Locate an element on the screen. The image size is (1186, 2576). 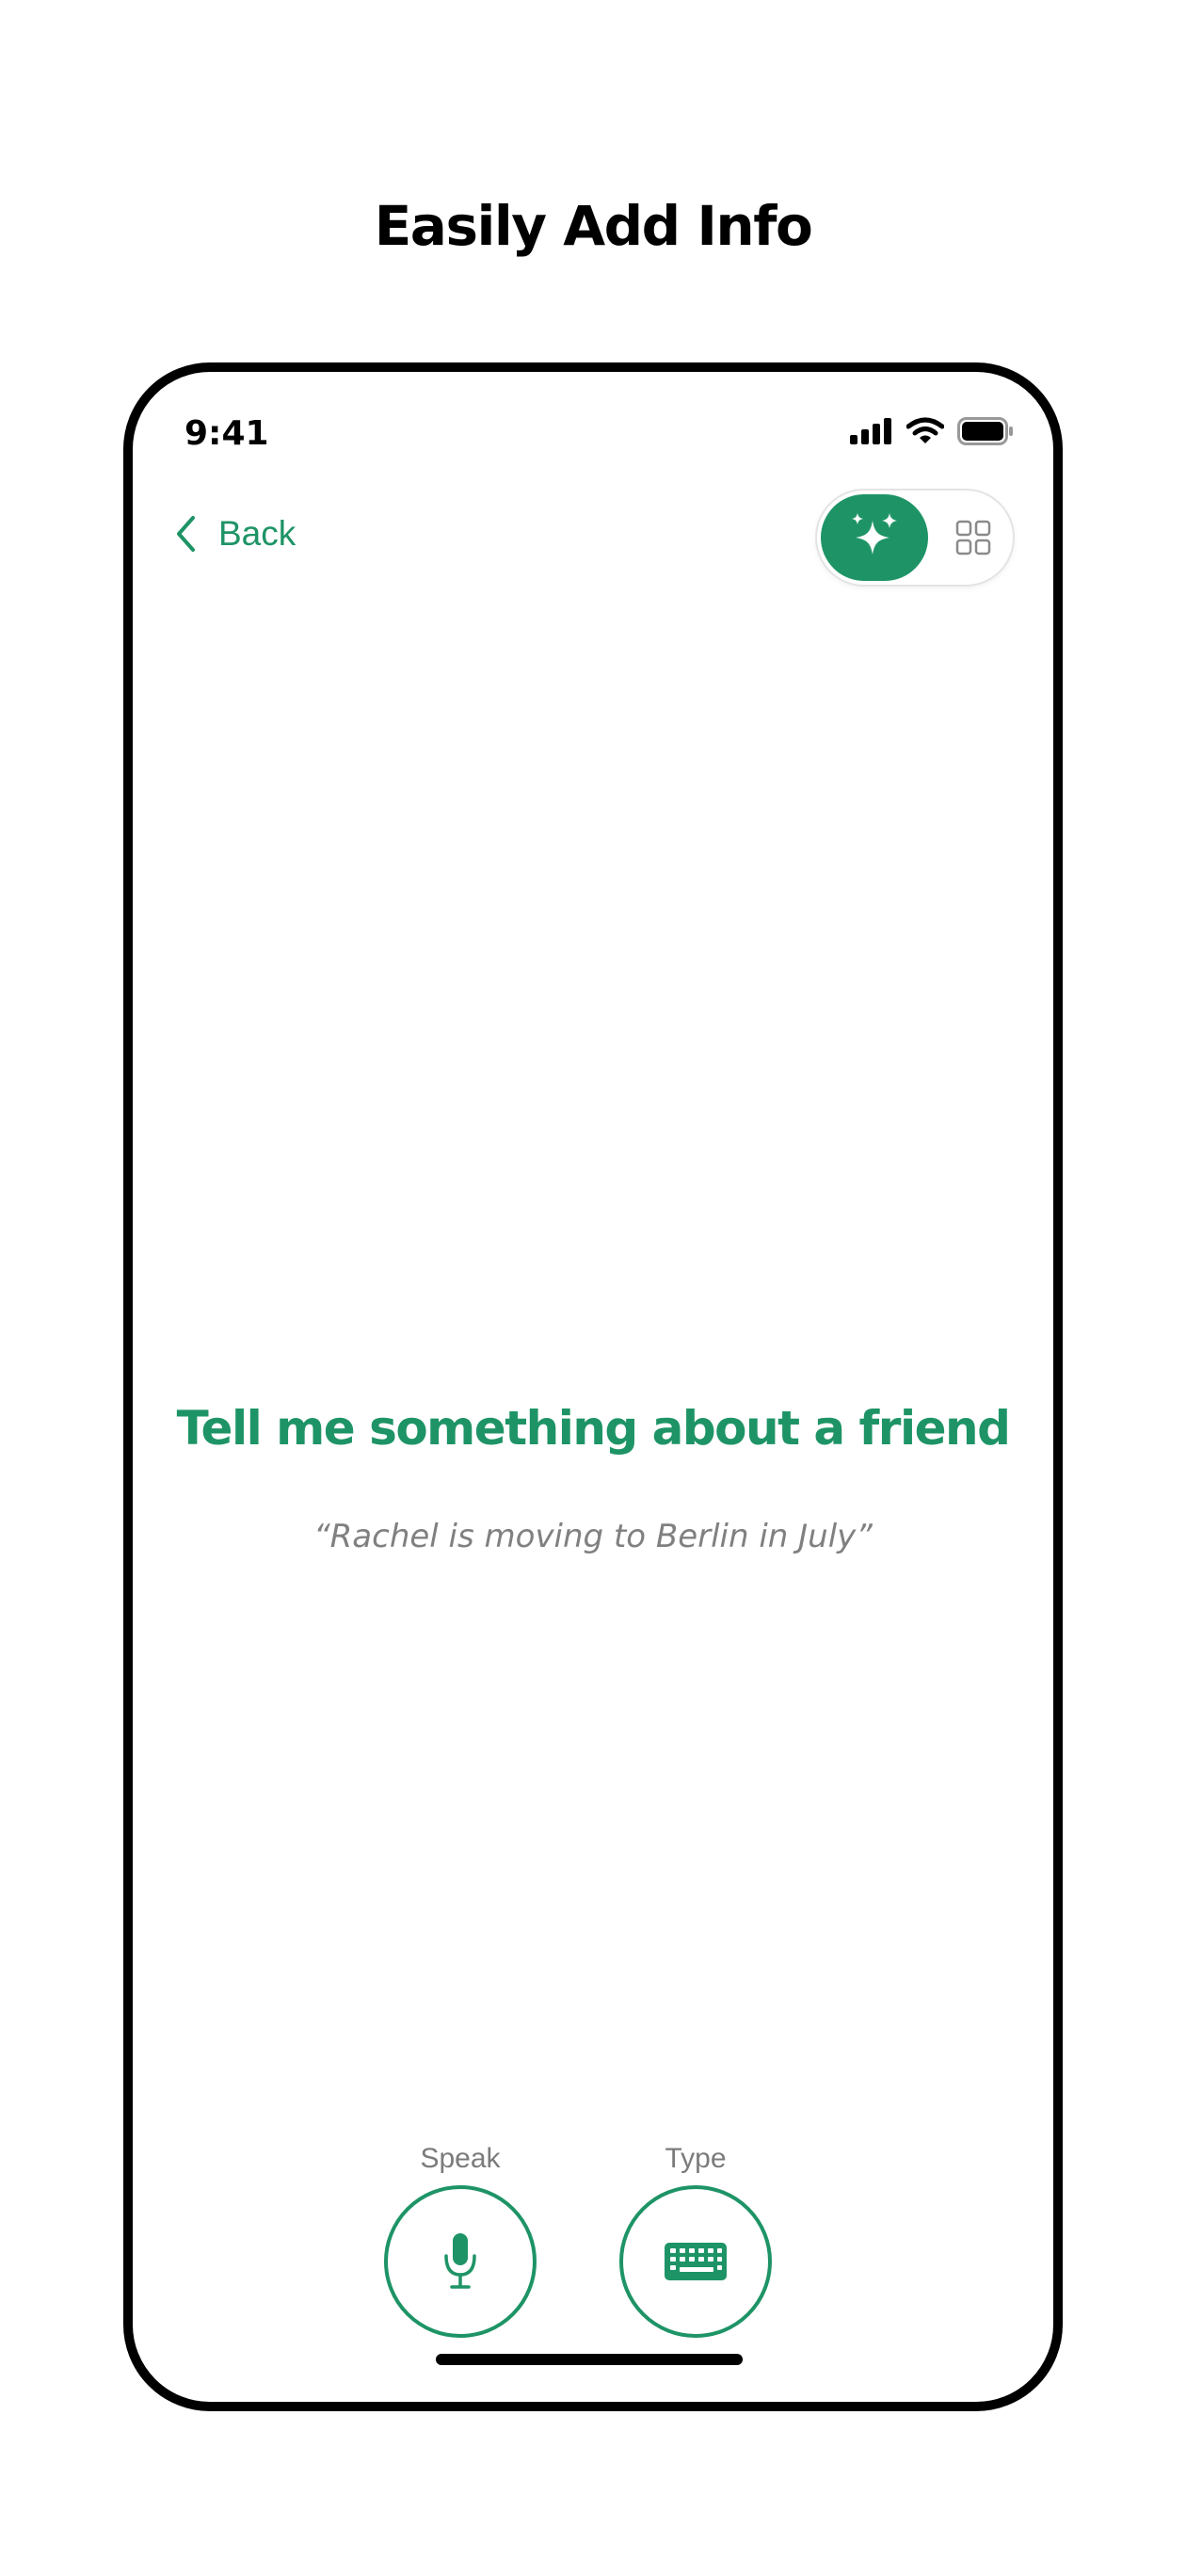
home-indicator is located at coordinates (589, 2359).